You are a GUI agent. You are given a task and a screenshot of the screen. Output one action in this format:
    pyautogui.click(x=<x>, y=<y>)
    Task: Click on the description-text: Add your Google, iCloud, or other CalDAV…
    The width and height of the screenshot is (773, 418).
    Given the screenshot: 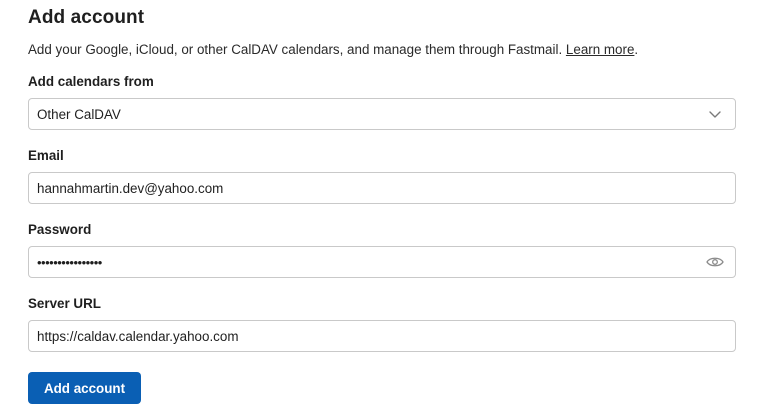 What is the action you would take?
    pyautogui.click(x=295, y=49)
    